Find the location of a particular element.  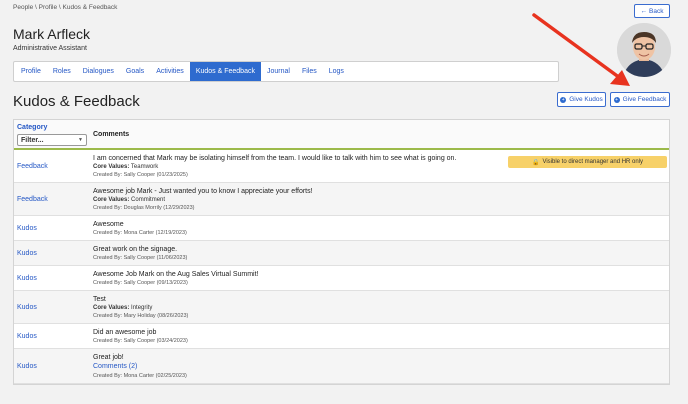

core-values-value: Teamwork is located at coordinates (144, 166).